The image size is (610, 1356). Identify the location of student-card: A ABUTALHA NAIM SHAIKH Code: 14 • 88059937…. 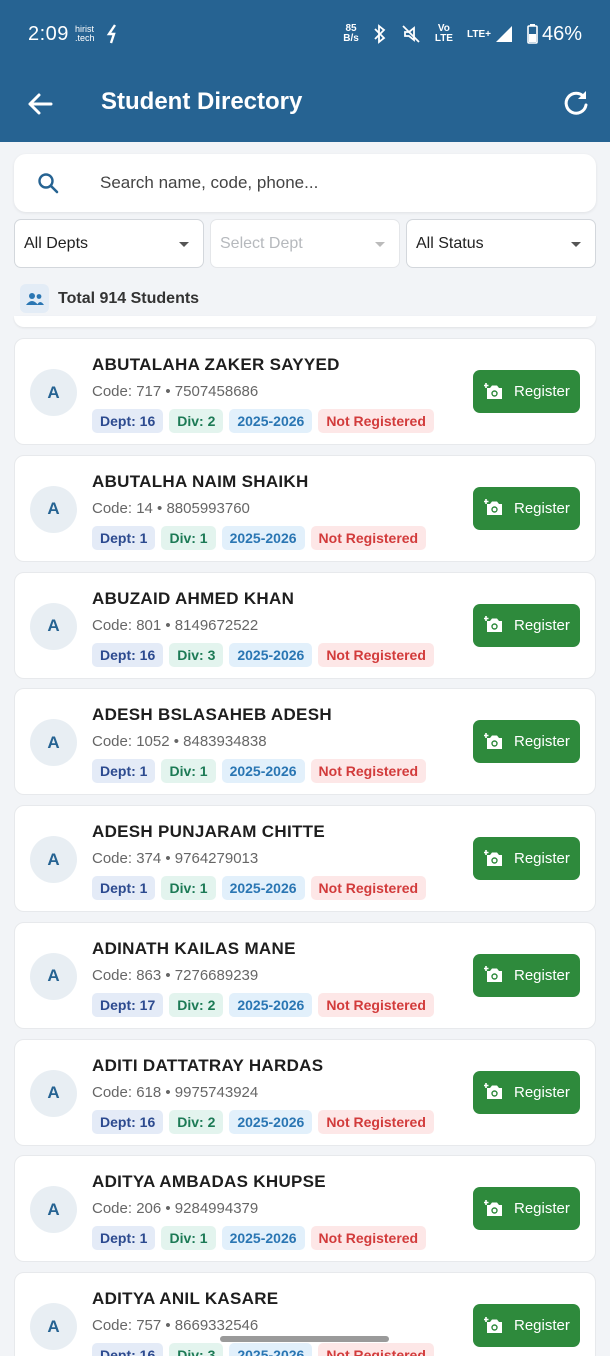
(305, 508).